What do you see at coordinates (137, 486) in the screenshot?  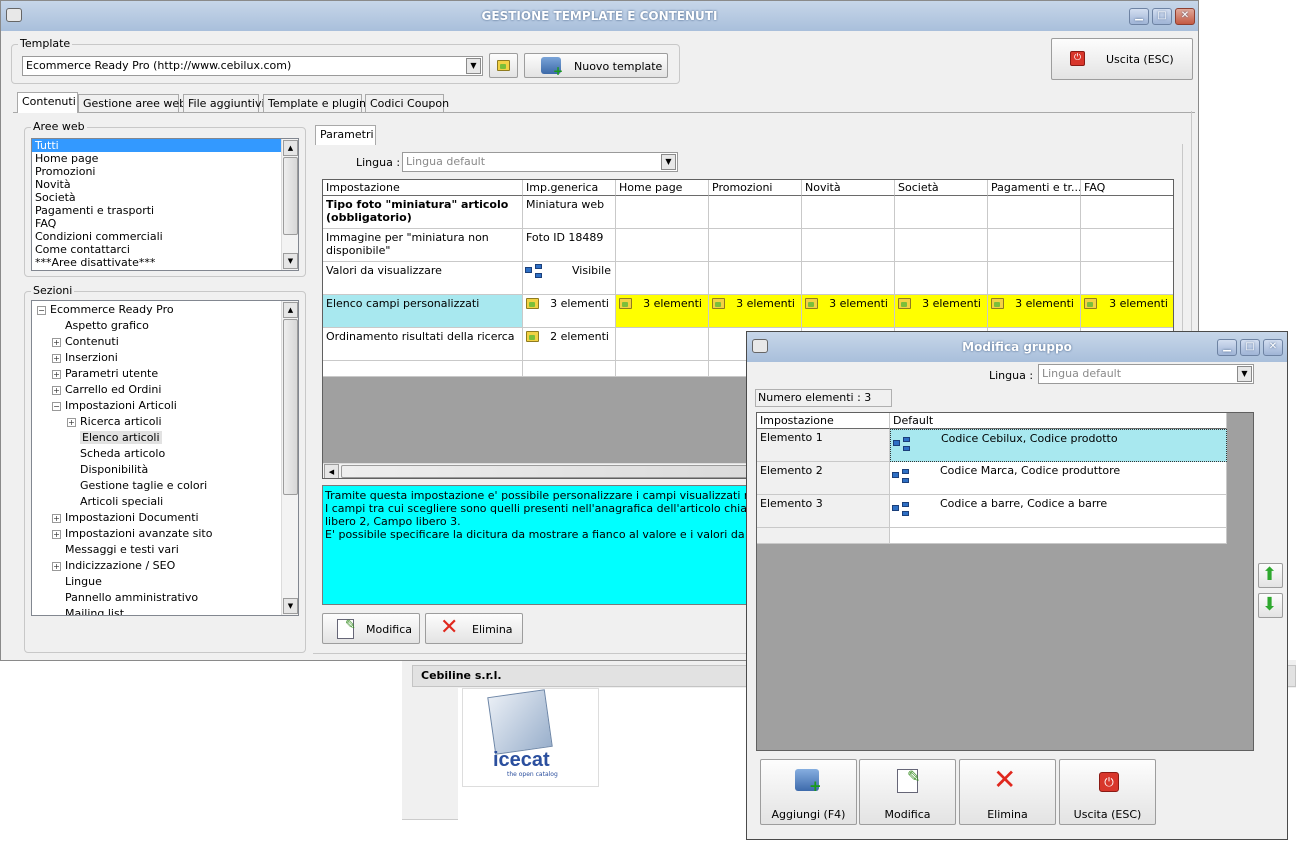 I see `tree-item: +Gestione taglie e colori` at bounding box center [137, 486].